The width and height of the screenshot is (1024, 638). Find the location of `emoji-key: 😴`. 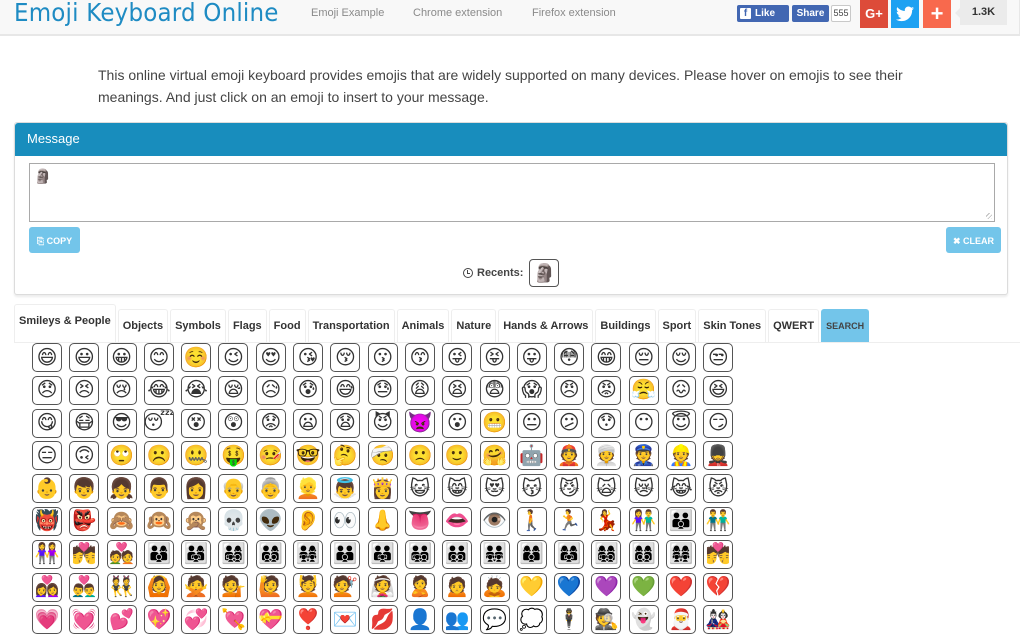

emoji-key: 😴 is located at coordinates (158, 423).